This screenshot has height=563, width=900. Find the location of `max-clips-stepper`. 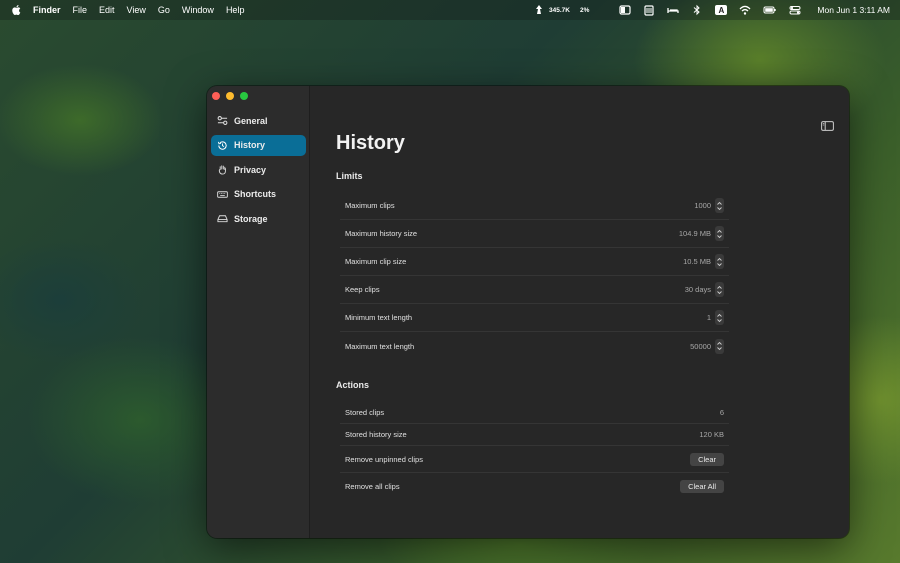

max-clips-stepper is located at coordinates (719, 205).